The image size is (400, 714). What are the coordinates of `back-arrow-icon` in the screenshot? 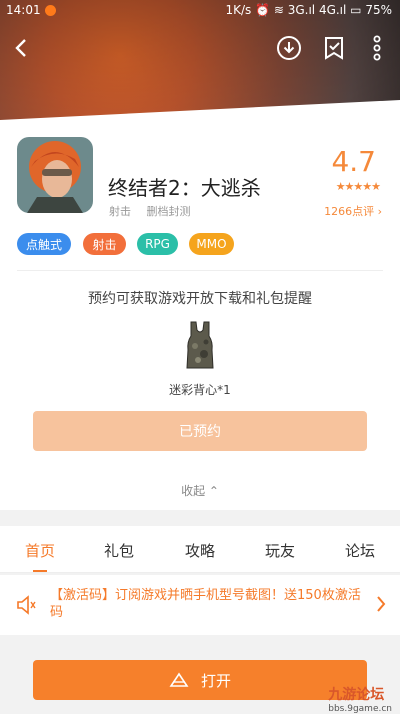 It's located at (22, 48).